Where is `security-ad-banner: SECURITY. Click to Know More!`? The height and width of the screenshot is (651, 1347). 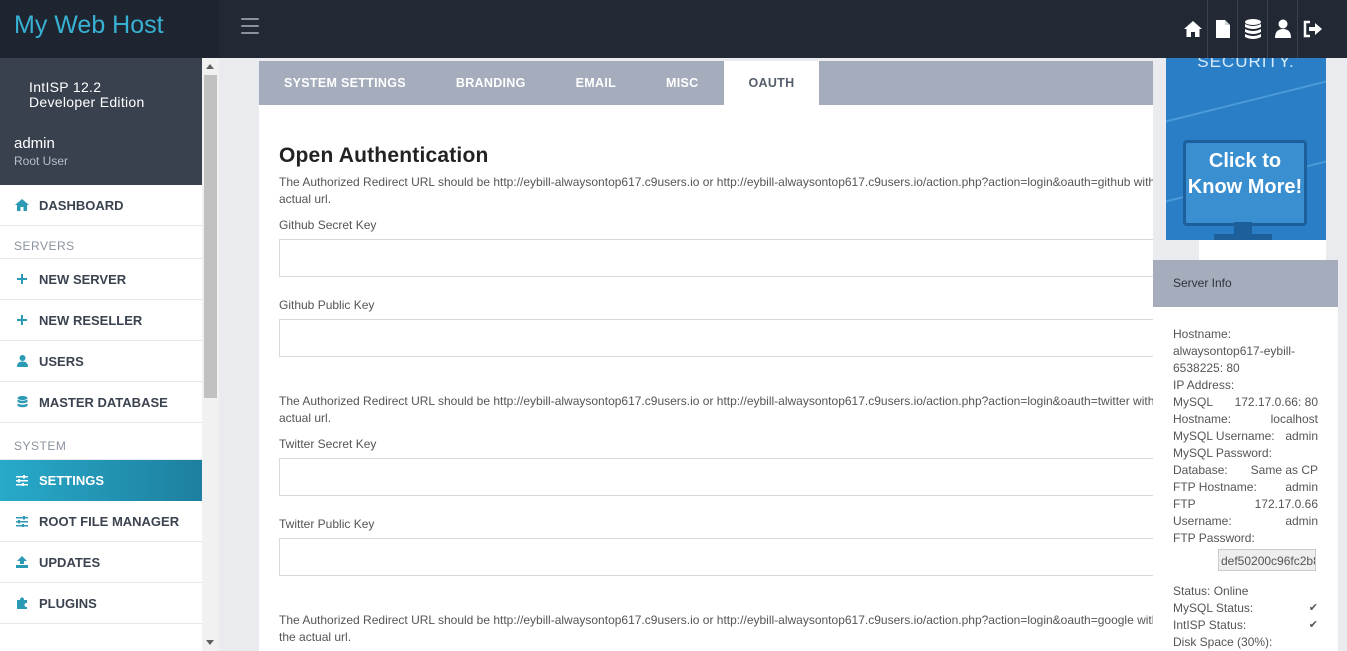
security-ad-banner: SECURITY. Click to Know More! is located at coordinates (1246, 149).